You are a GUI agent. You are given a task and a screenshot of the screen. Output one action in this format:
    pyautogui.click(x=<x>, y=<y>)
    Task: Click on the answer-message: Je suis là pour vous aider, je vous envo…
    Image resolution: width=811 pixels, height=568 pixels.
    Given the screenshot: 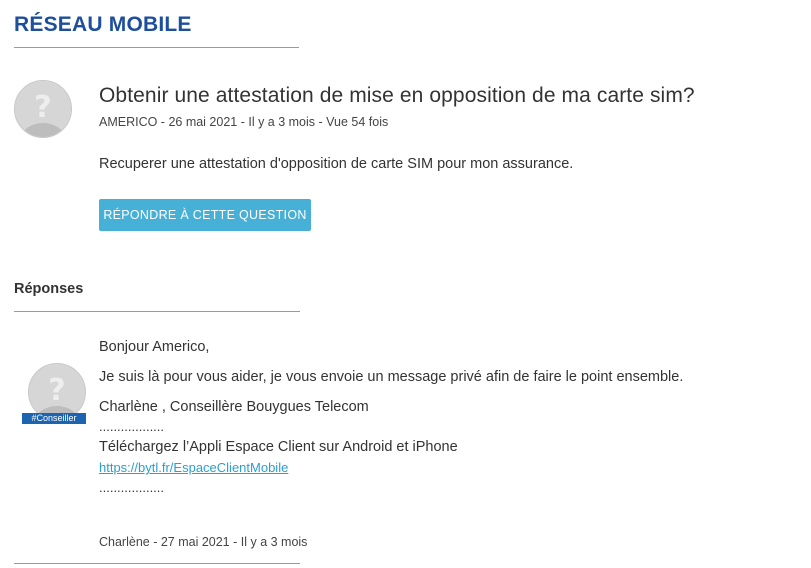 What is the action you would take?
    pyautogui.click(x=391, y=377)
    